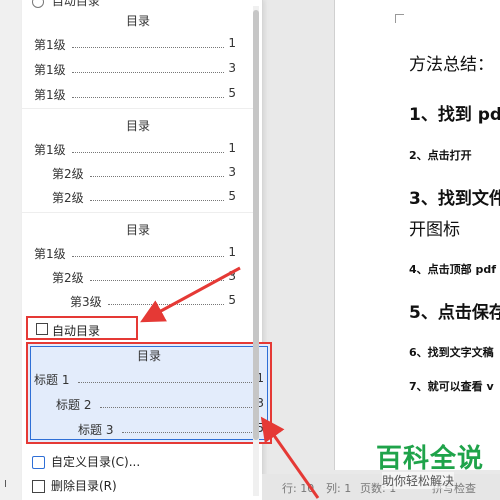 The height and width of the screenshot is (500, 500). I want to click on toc-row: 第1级 3, so click(138, 70).